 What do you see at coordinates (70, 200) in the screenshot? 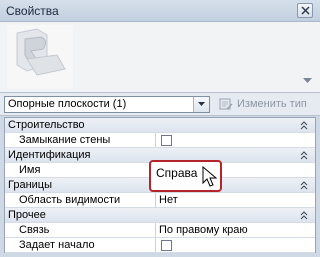
I see `property-name: Область видимости` at bounding box center [70, 200].